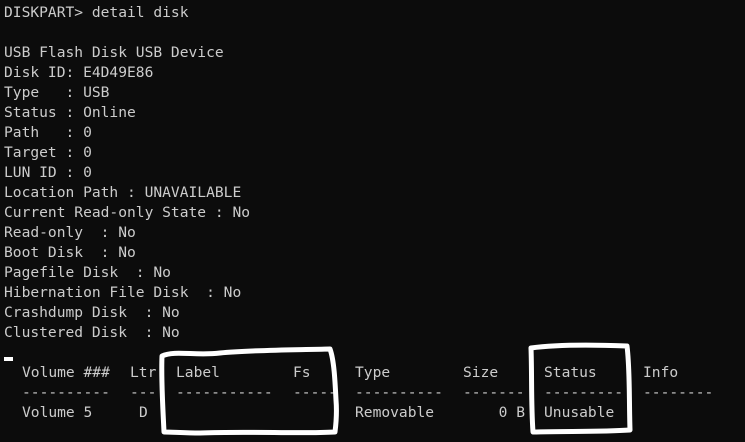 This screenshot has width=745, height=442. I want to click on header-status: Status, so click(570, 372).